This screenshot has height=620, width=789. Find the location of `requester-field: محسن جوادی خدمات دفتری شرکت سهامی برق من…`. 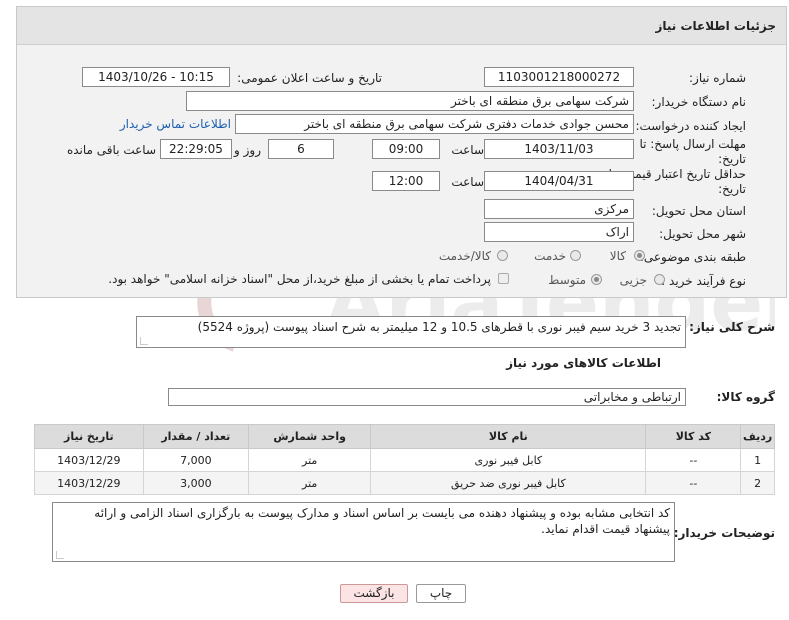

requester-field: محسن جوادی خدمات دفتری شرکت سهامی برق من… is located at coordinates (434, 124).